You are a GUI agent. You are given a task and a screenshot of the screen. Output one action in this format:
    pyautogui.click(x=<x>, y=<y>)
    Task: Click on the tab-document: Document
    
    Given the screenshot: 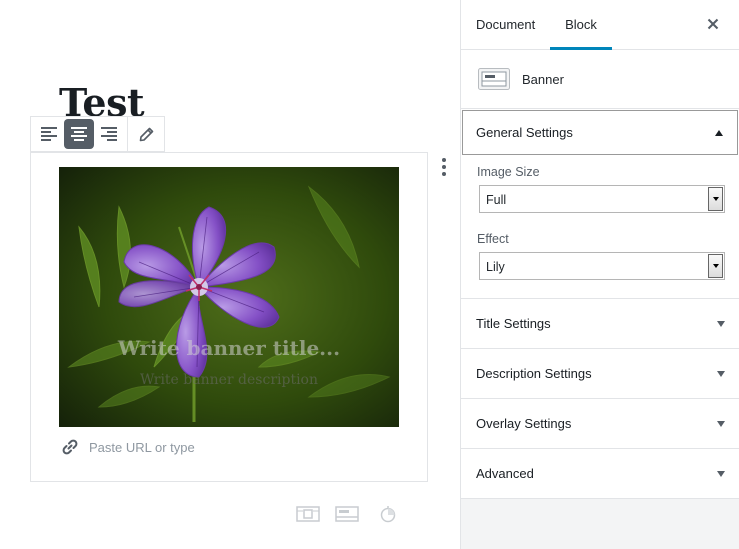 What is the action you would take?
    pyautogui.click(x=505, y=24)
    